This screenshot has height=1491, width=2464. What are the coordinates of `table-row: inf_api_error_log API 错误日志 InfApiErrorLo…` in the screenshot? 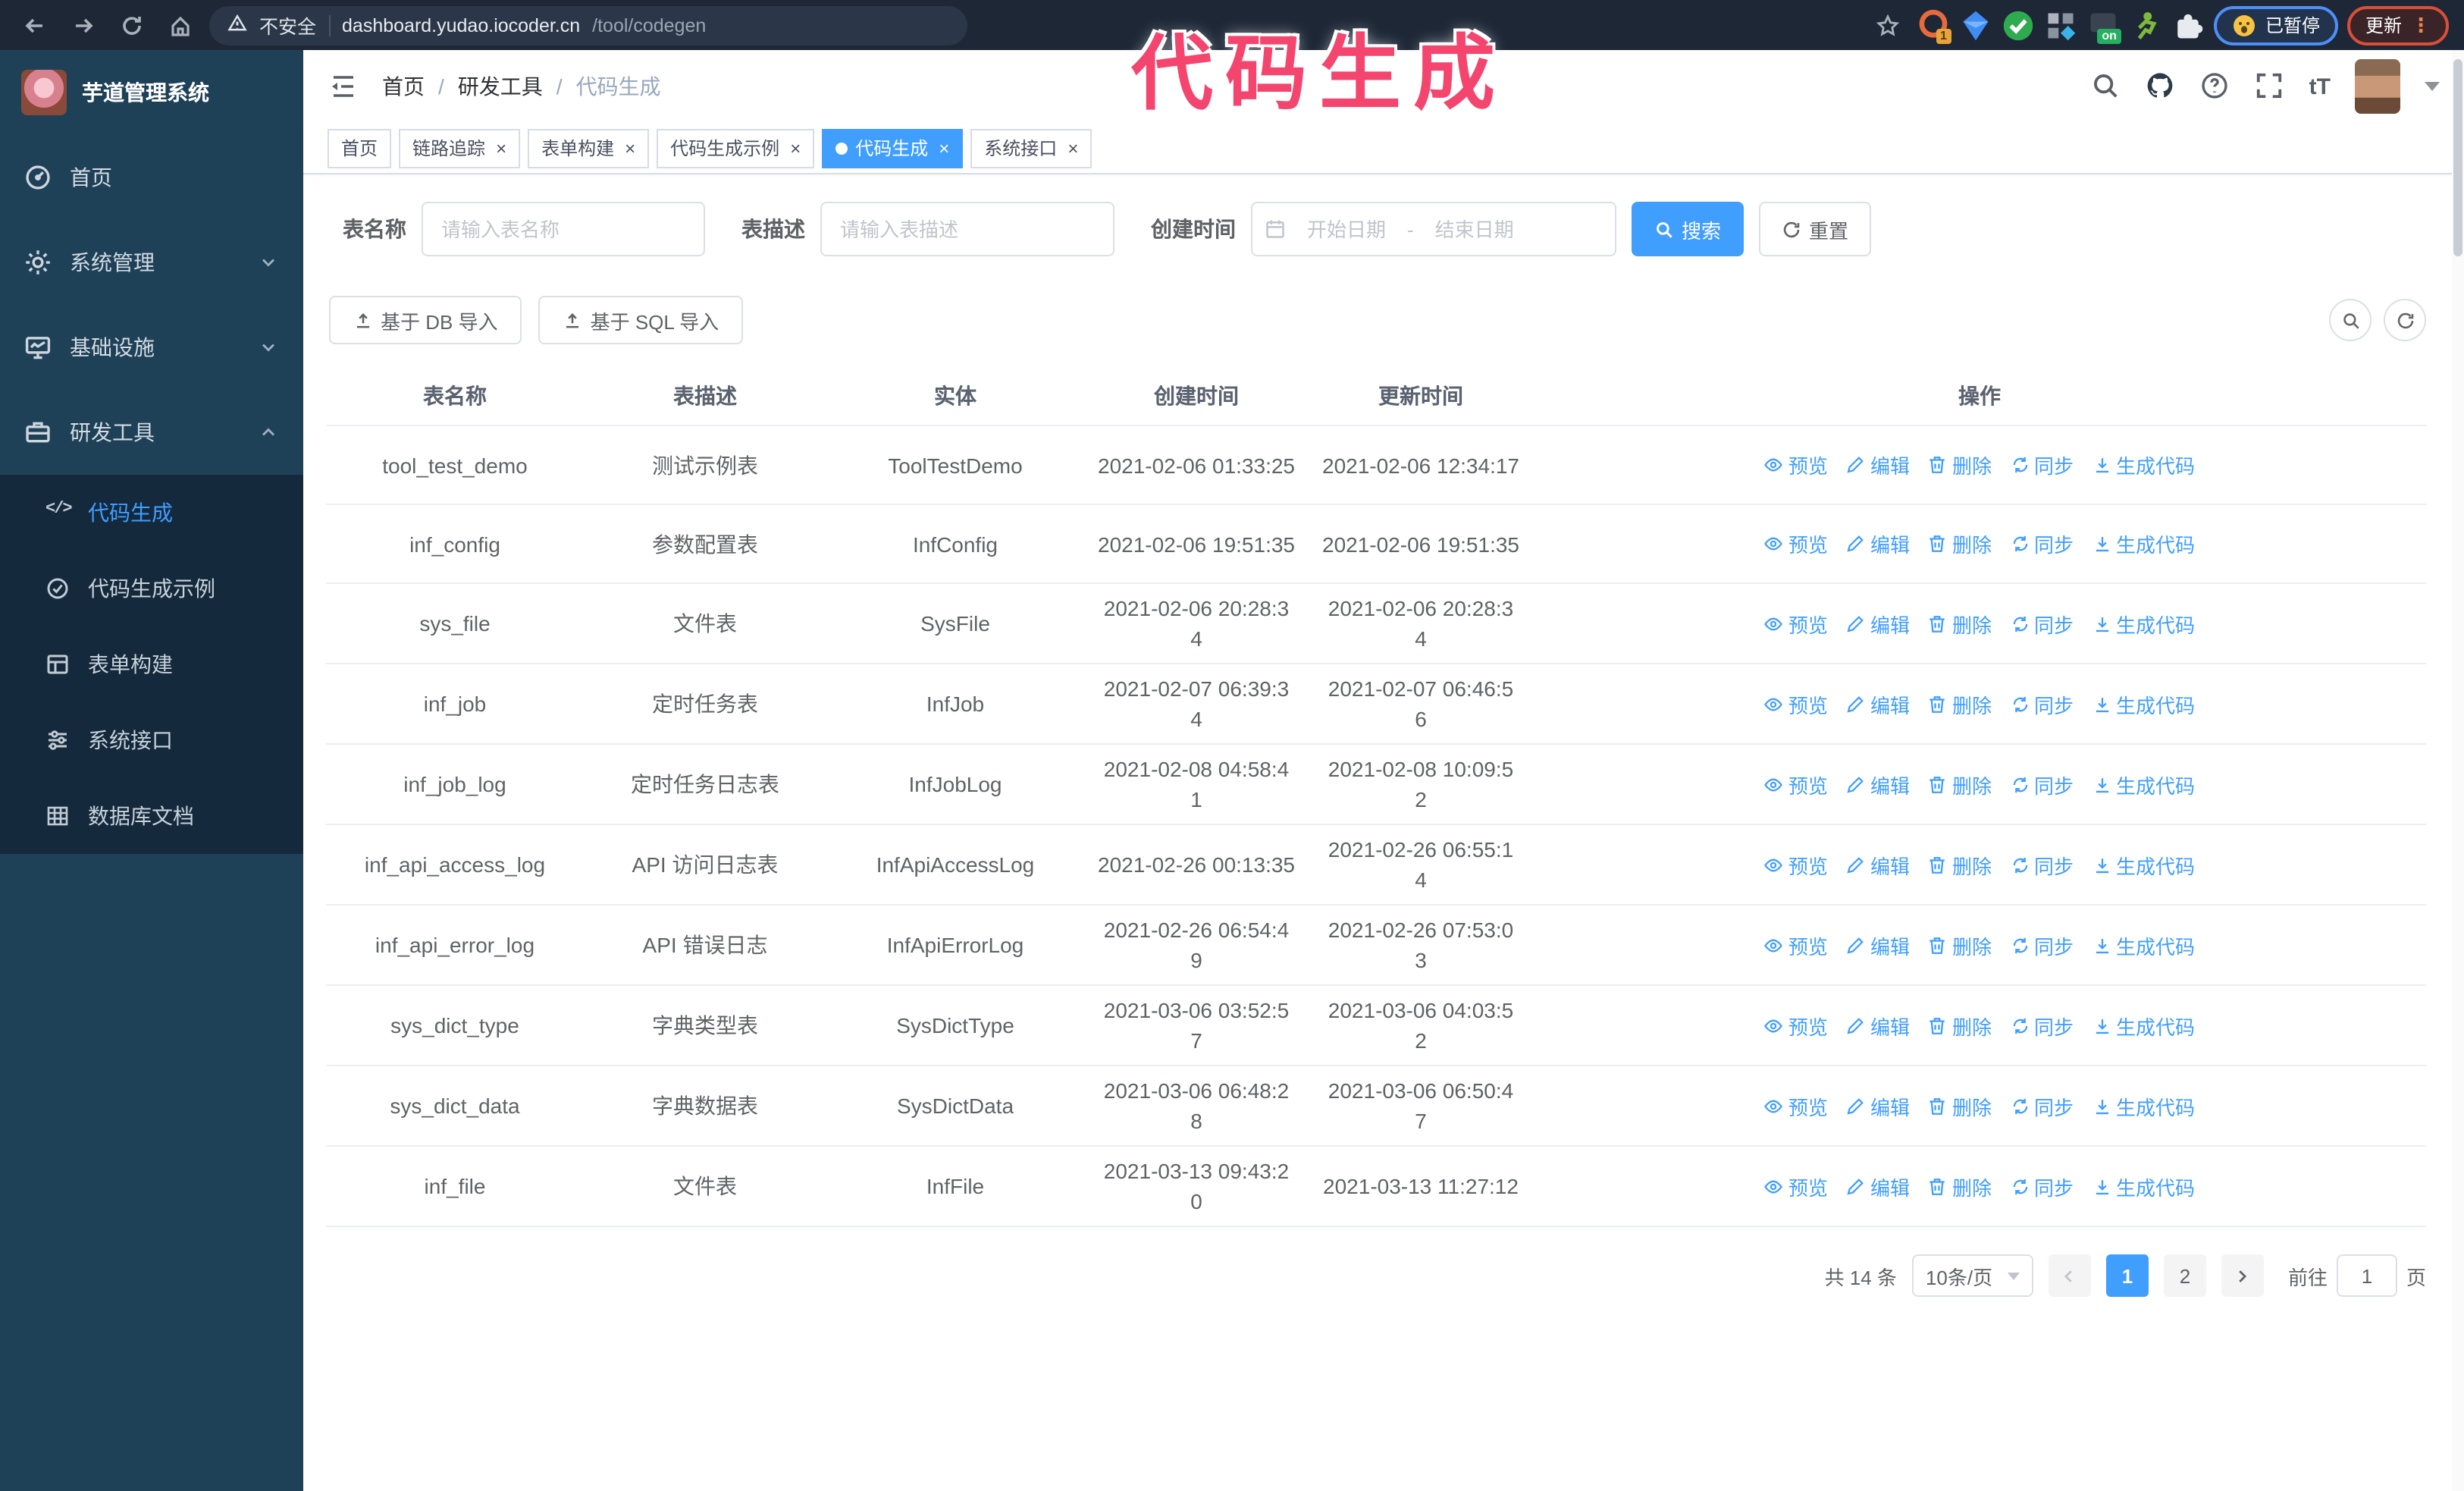 It's located at (1376, 946).